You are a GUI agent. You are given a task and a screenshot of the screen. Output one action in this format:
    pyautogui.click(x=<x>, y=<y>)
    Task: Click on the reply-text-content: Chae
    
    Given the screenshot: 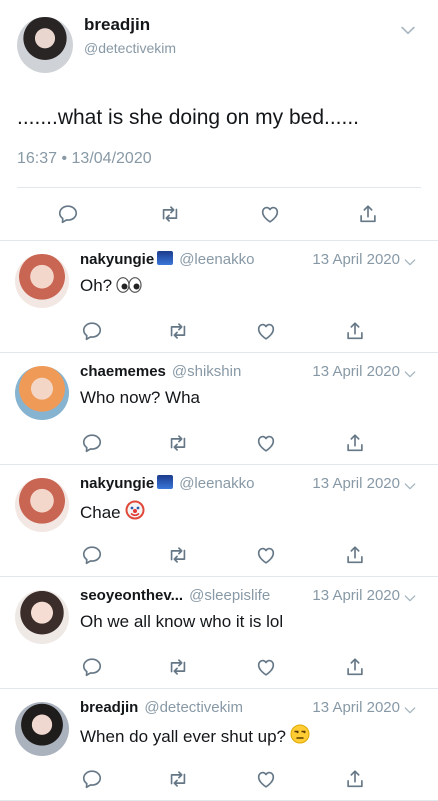 What is the action you would take?
    pyautogui.click(x=100, y=512)
    